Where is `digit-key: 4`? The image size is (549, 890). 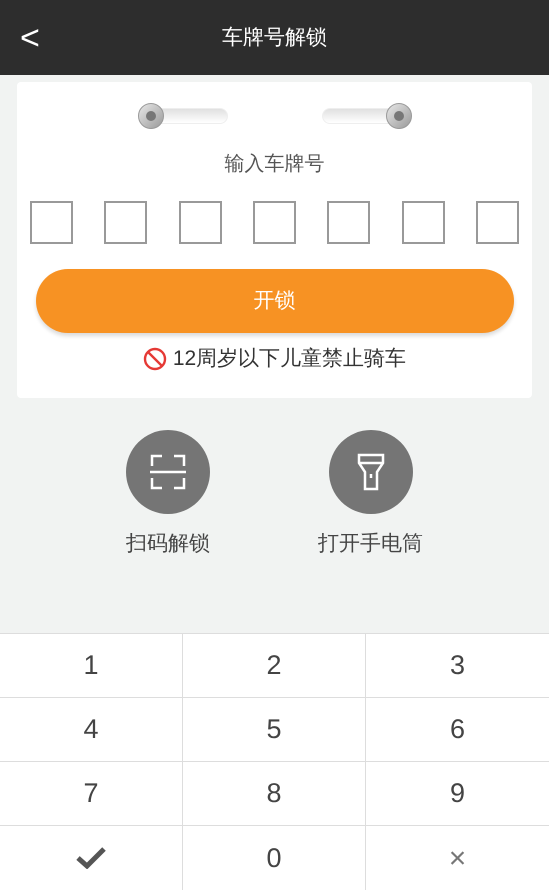
digit-key: 4 is located at coordinates (91, 730).